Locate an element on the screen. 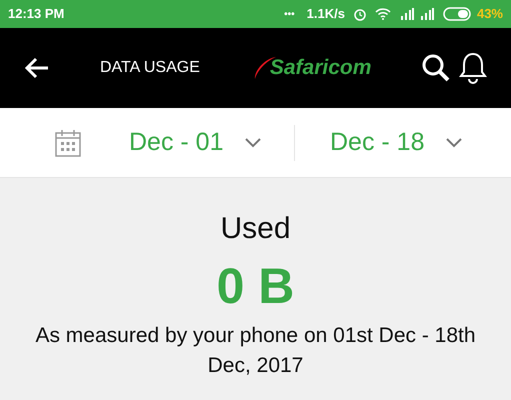  alarm-icon is located at coordinates (359, 14).